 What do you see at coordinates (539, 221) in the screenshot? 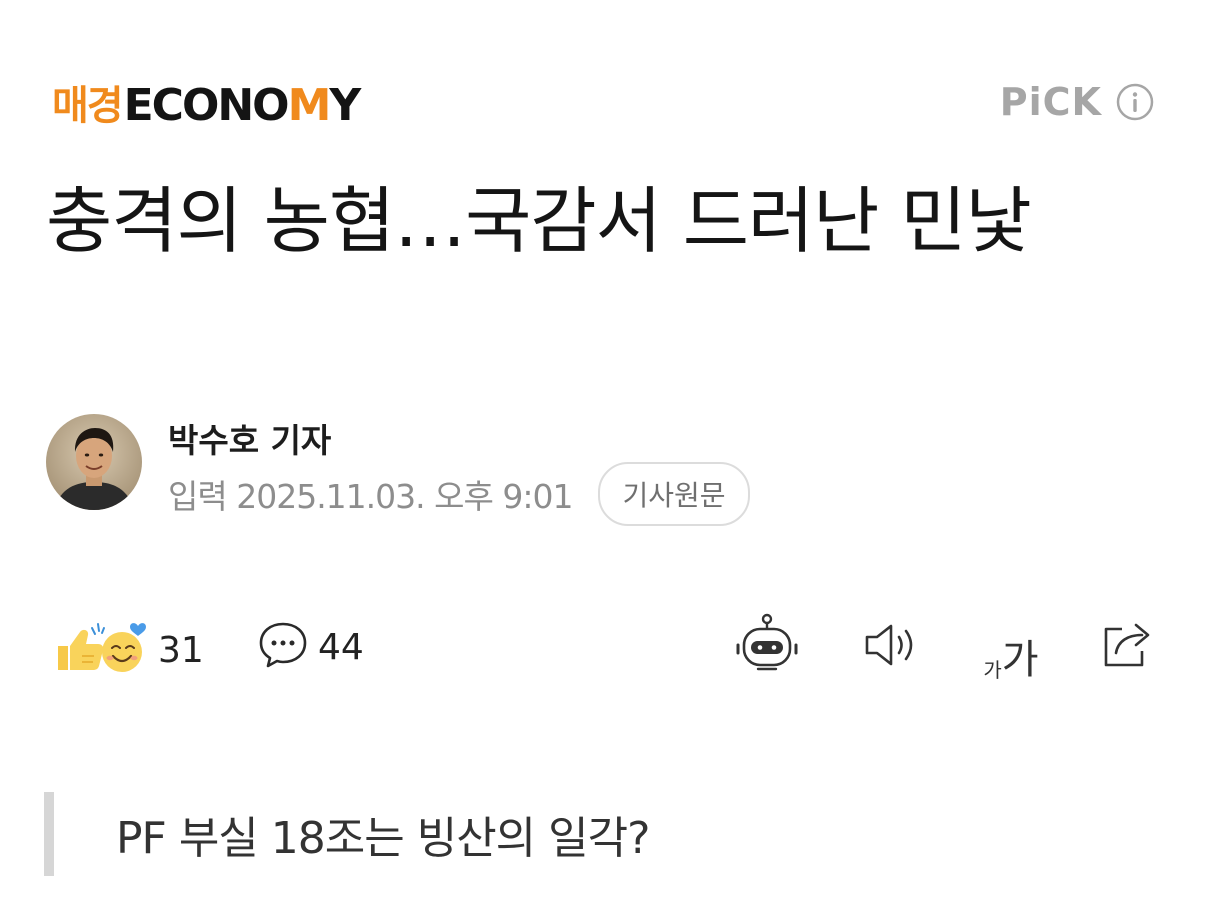
I see `article-headline: 충격의 농협…국감서 드러난 민낯` at bounding box center [539, 221].